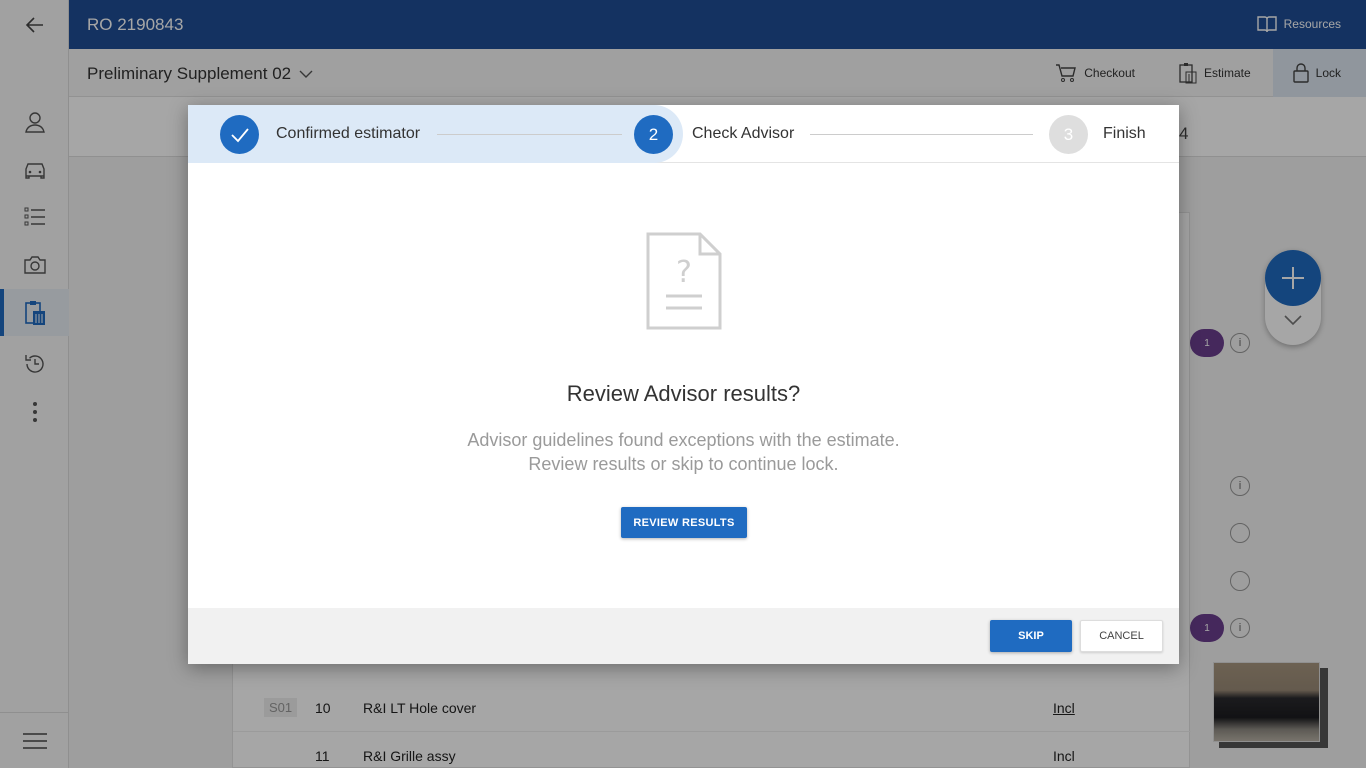 The height and width of the screenshot is (768, 1366). I want to click on dialog-footer: SKIP CANCEL, so click(683, 636).